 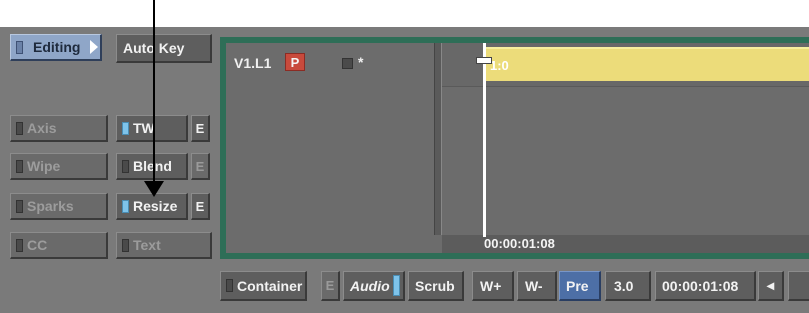 I want to click on container-edit-button: E, so click(x=330, y=286).